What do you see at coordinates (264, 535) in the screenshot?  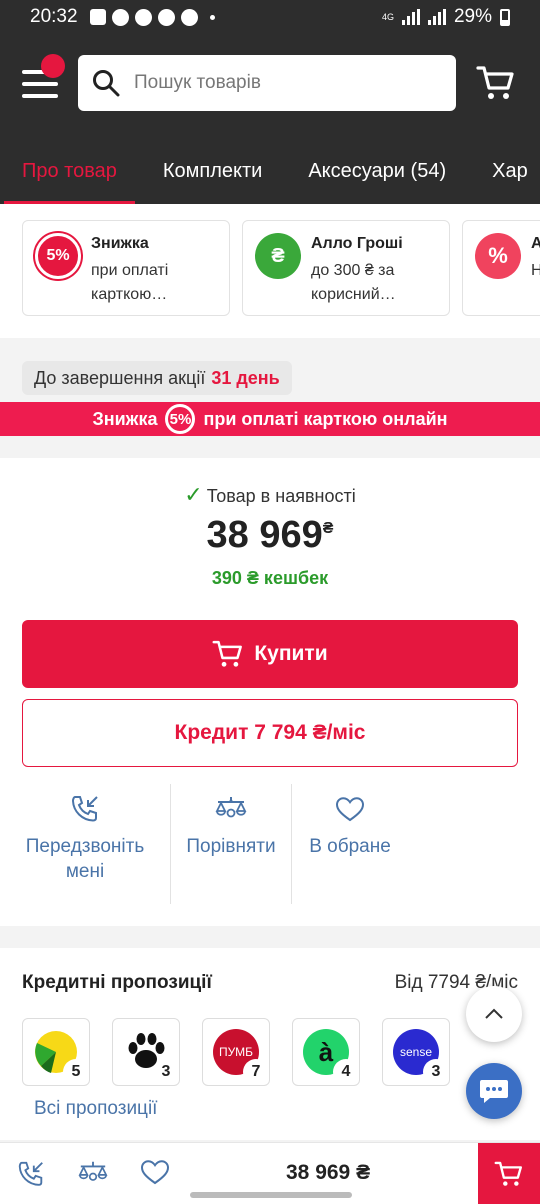 I see `price-value: 38 969` at bounding box center [264, 535].